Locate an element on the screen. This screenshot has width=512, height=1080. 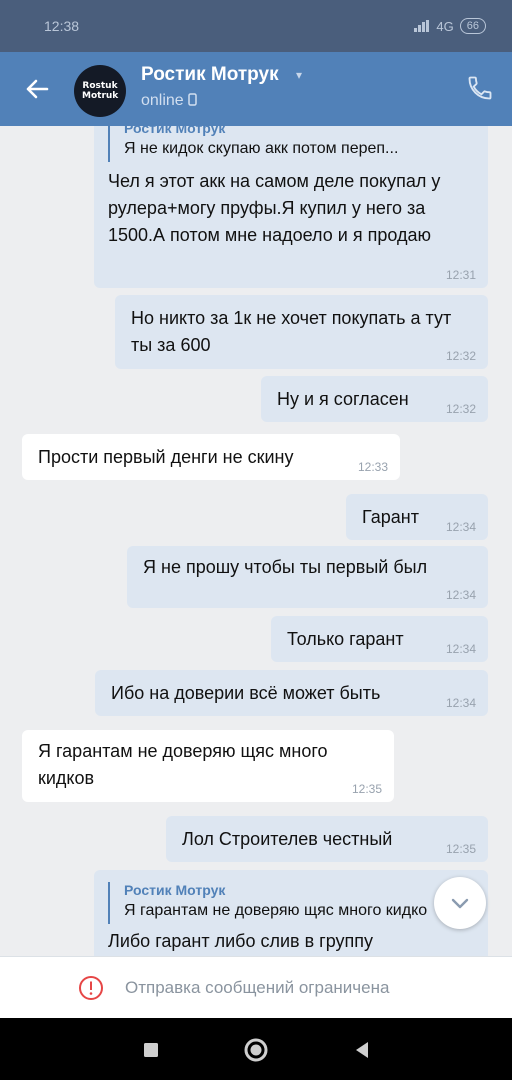
scroll-down-button is located at coordinates (460, 903).